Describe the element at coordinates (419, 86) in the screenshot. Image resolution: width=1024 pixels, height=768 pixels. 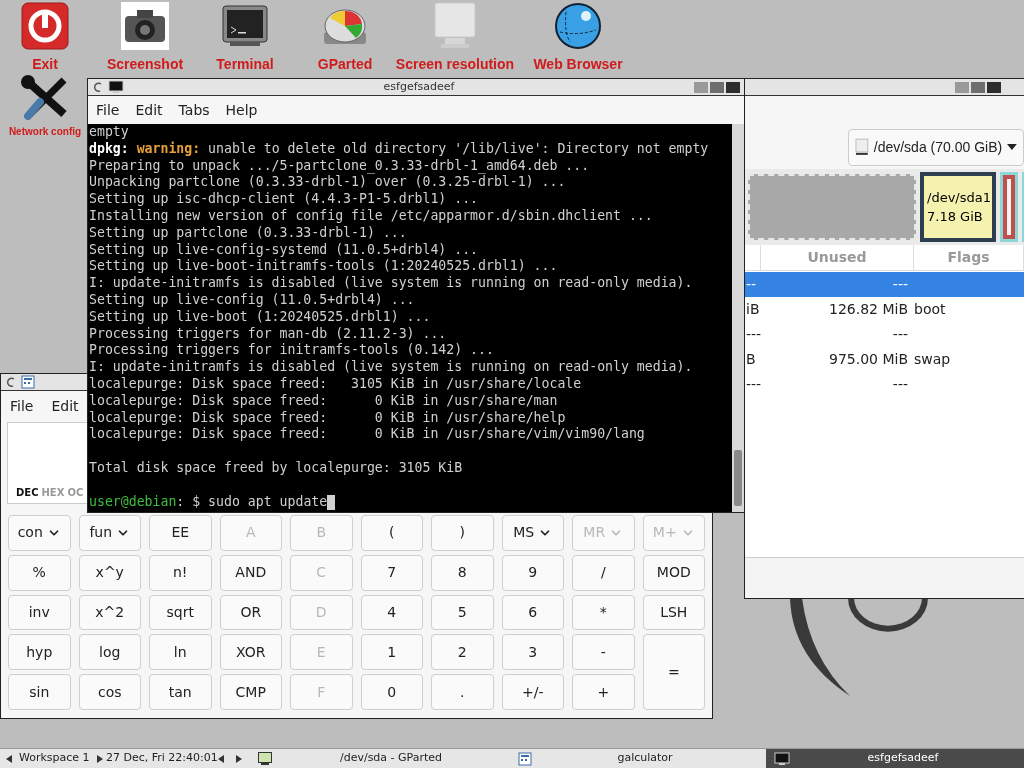
I see `window-title: esfgefsadeef` at that location.